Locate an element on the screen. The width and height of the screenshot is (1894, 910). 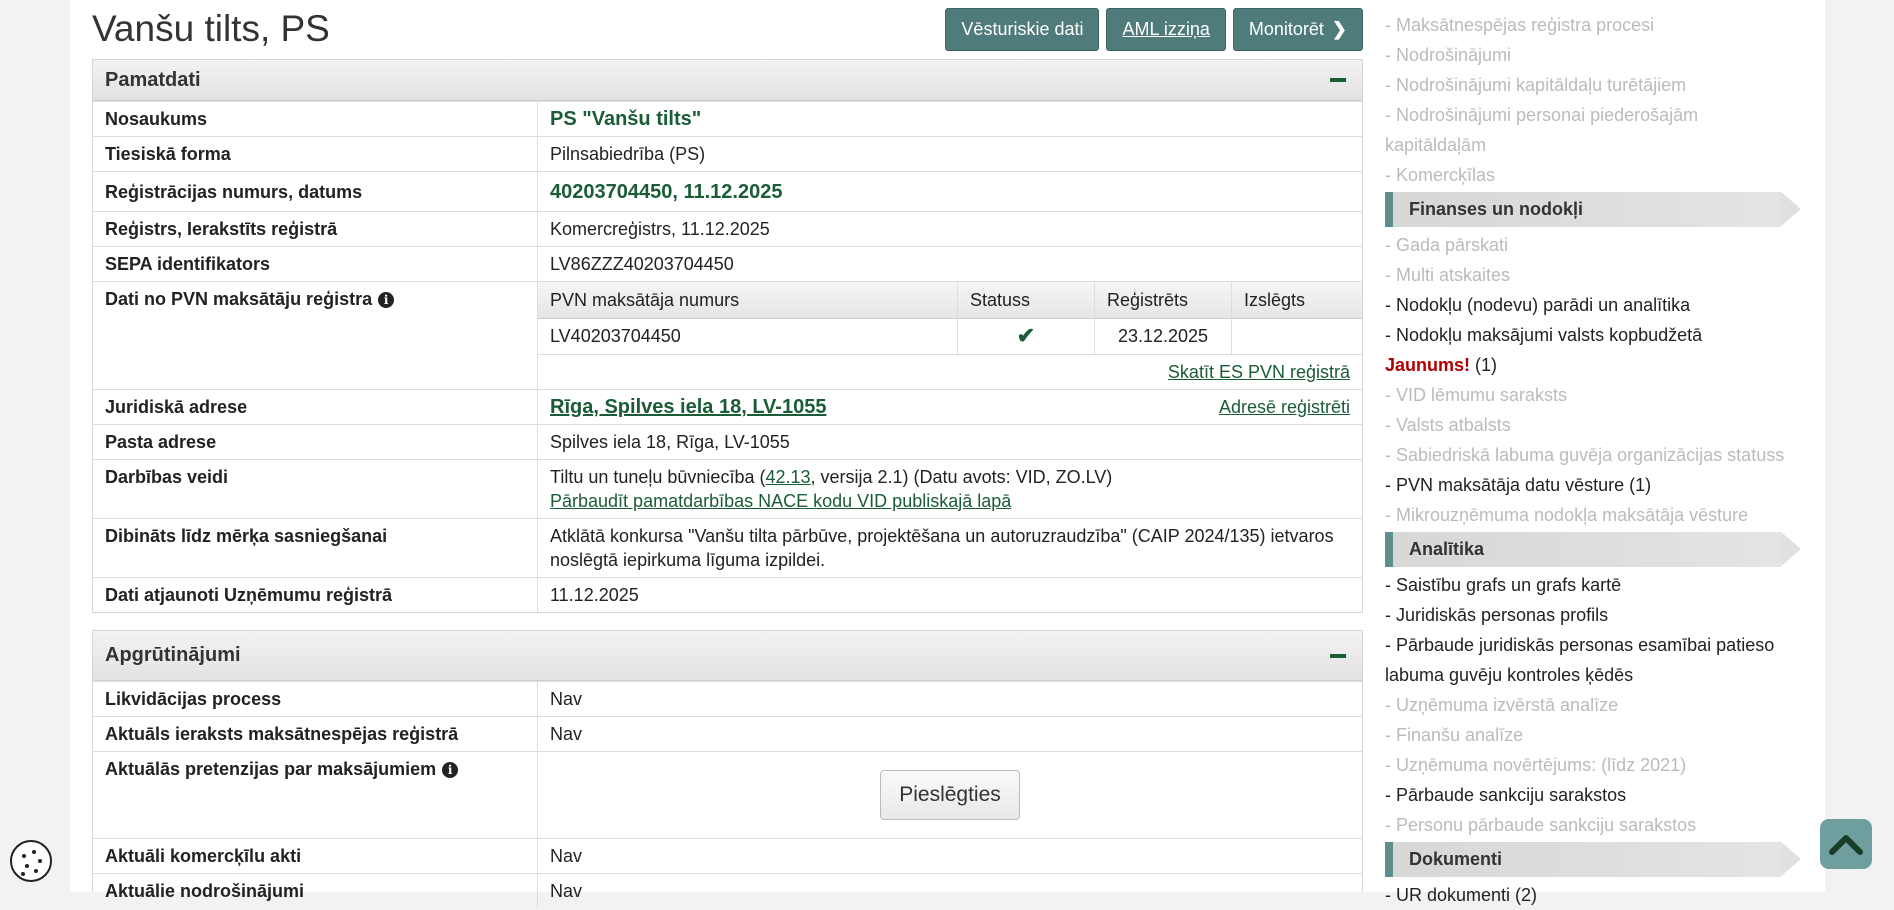
registry-value: Komercreģistrs, 11.12.2025 is located at coordinates (949, 229).